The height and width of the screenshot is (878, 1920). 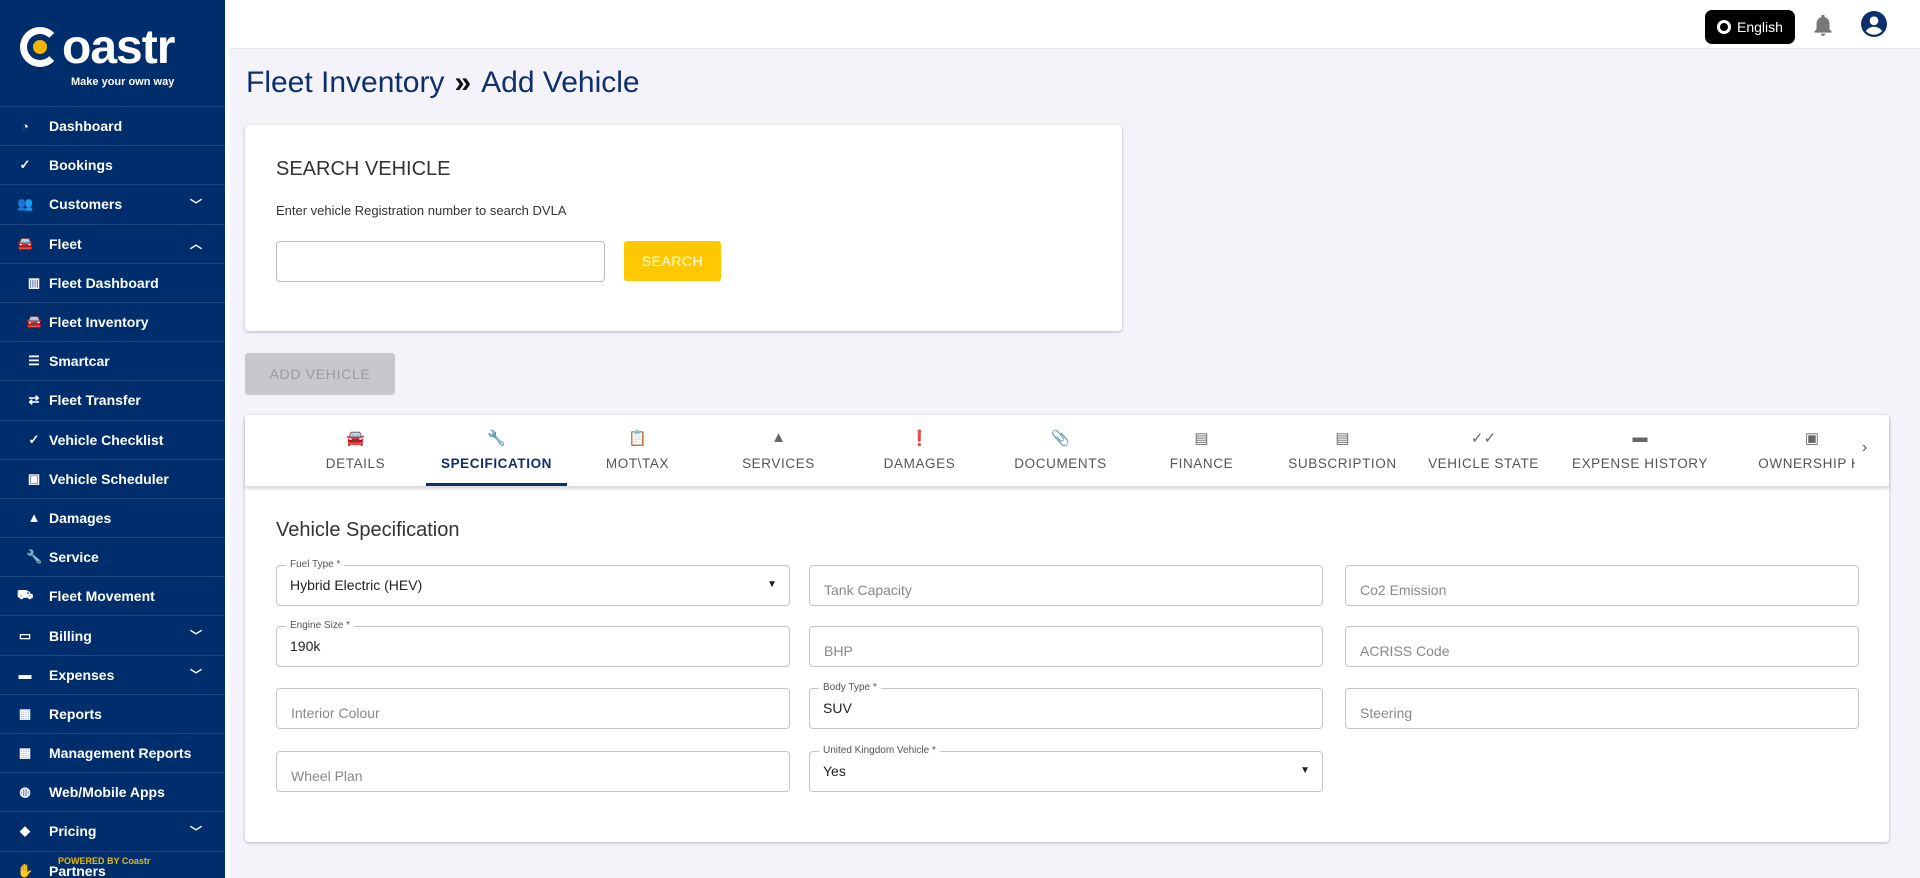 What do you see at coordinates (919, 463) in the screenshot?
I see `tab-label: DAMAGES` at bounding box center [919, 463].